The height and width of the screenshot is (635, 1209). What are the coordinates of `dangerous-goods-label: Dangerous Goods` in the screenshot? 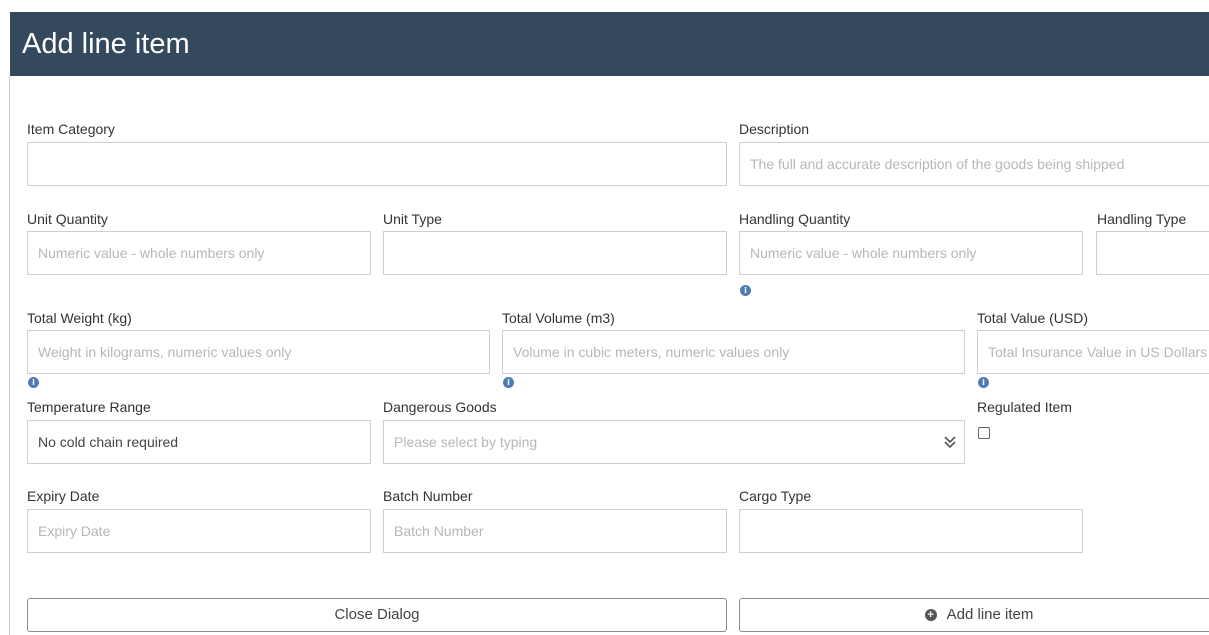 It's located at (440, 407).